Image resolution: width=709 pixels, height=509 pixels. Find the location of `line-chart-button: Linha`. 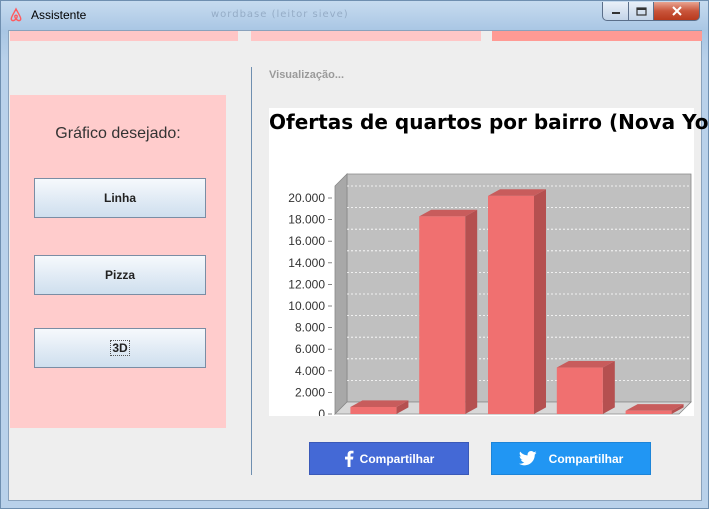

line-chart-button: Linha is located at coordinates (120, 198).